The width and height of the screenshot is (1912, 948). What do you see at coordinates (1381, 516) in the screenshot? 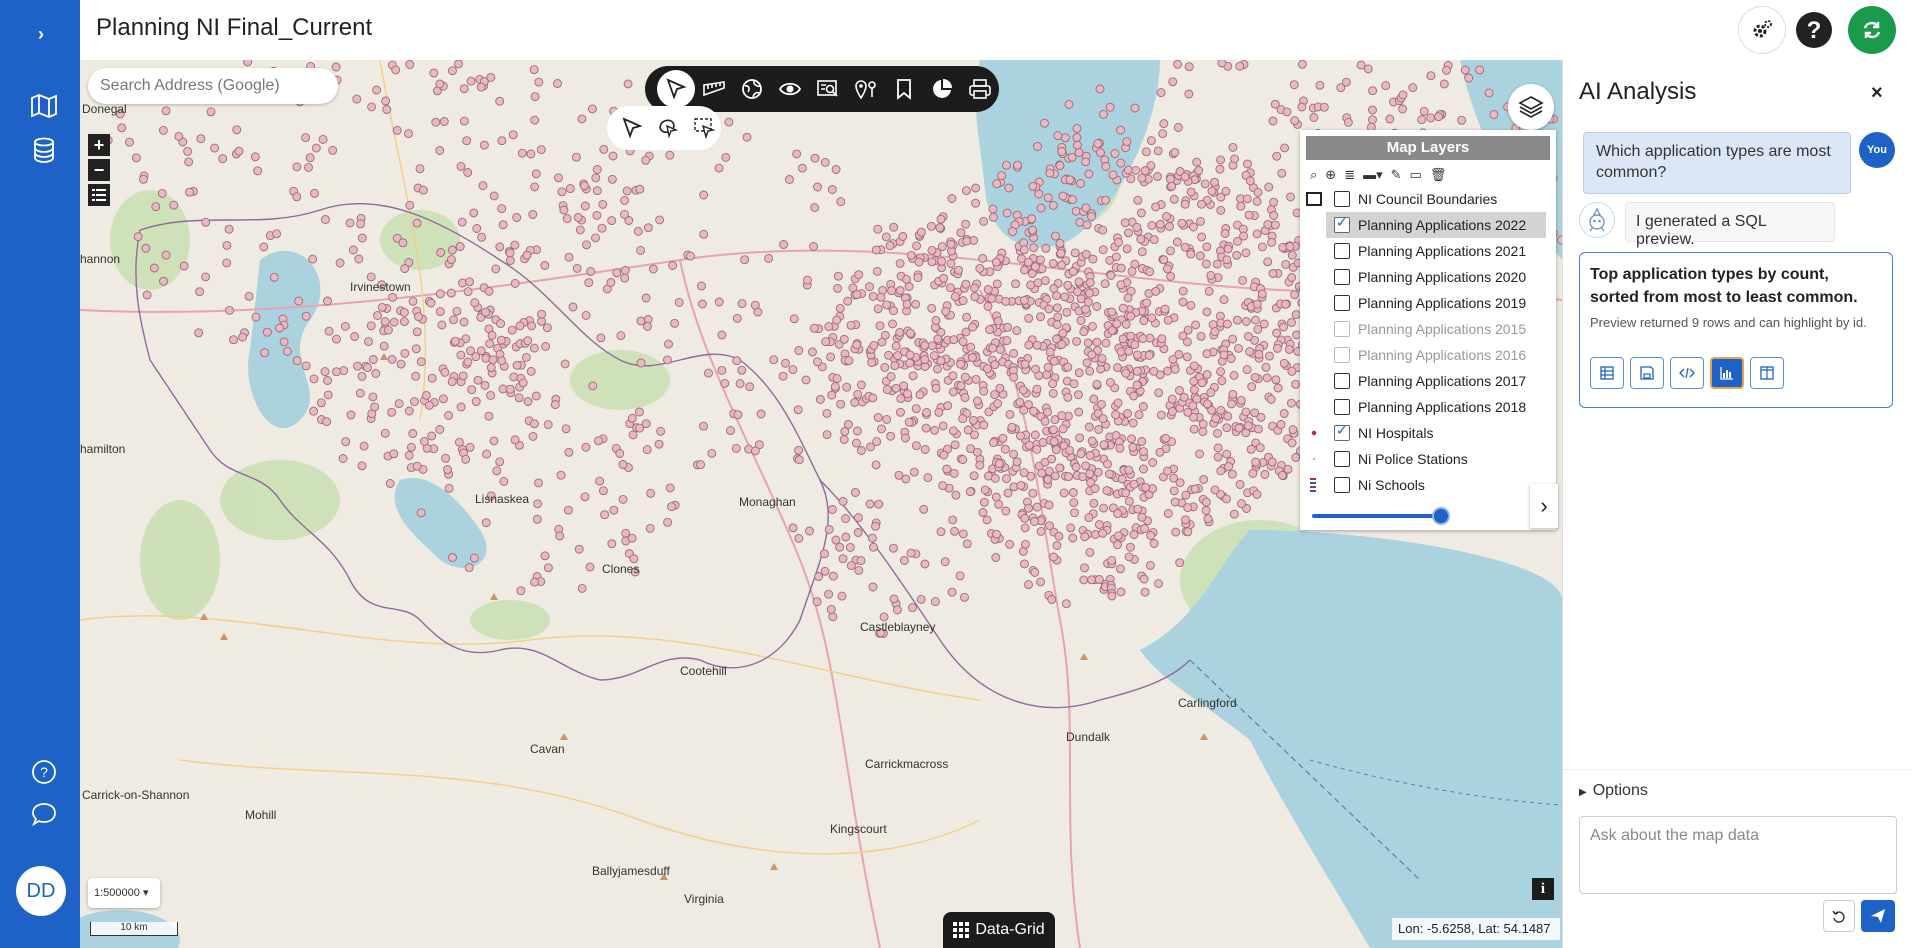
I see `opacity-slider` at bounding box center [1381, 516].